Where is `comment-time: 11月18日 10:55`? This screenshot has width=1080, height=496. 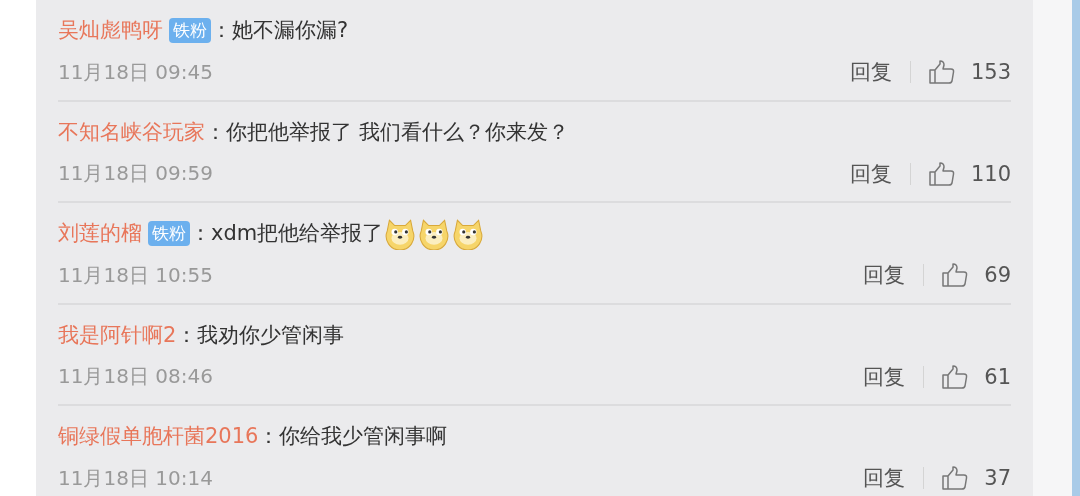
comment-time: 11月18日 10:55 is located at coordinates (135, 275).